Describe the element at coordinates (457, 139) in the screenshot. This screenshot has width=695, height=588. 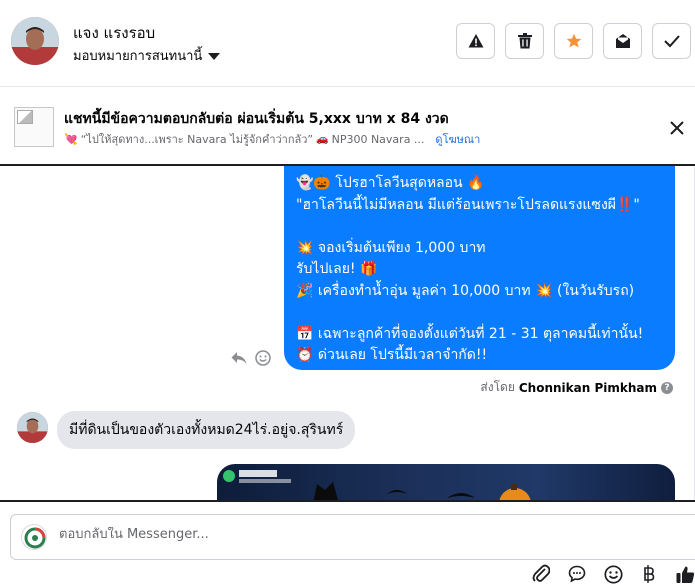
I see `view-ad-link: ดูโฆษณา` at that location.